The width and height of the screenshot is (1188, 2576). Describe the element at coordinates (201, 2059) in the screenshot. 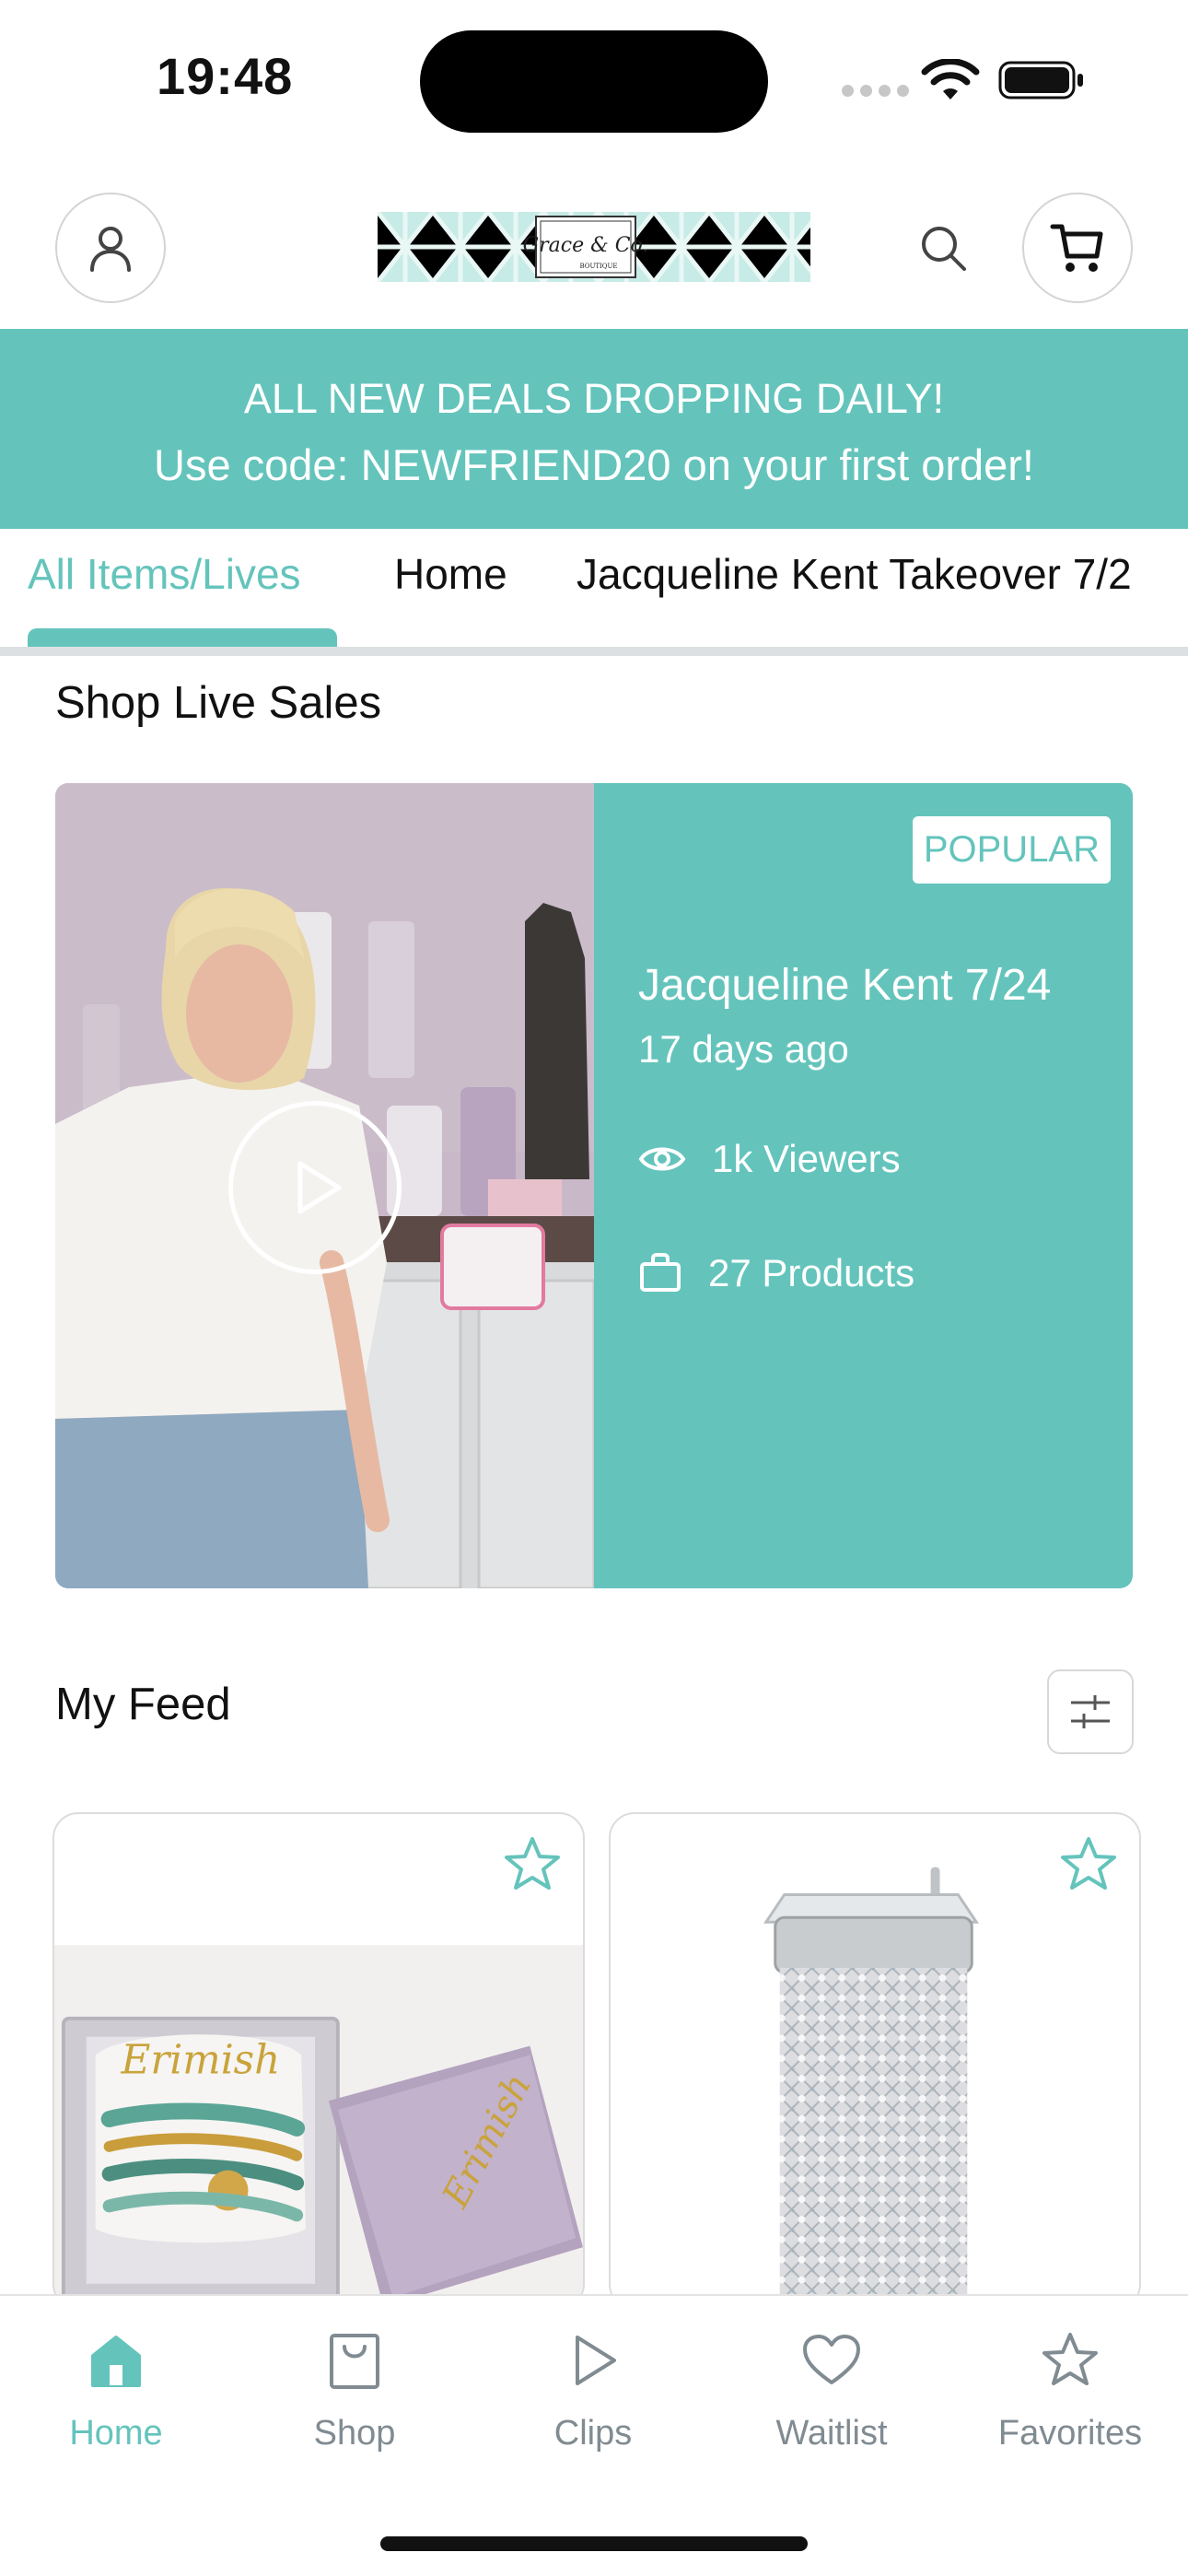

I see `product-brand-text: Erimish` at that location.